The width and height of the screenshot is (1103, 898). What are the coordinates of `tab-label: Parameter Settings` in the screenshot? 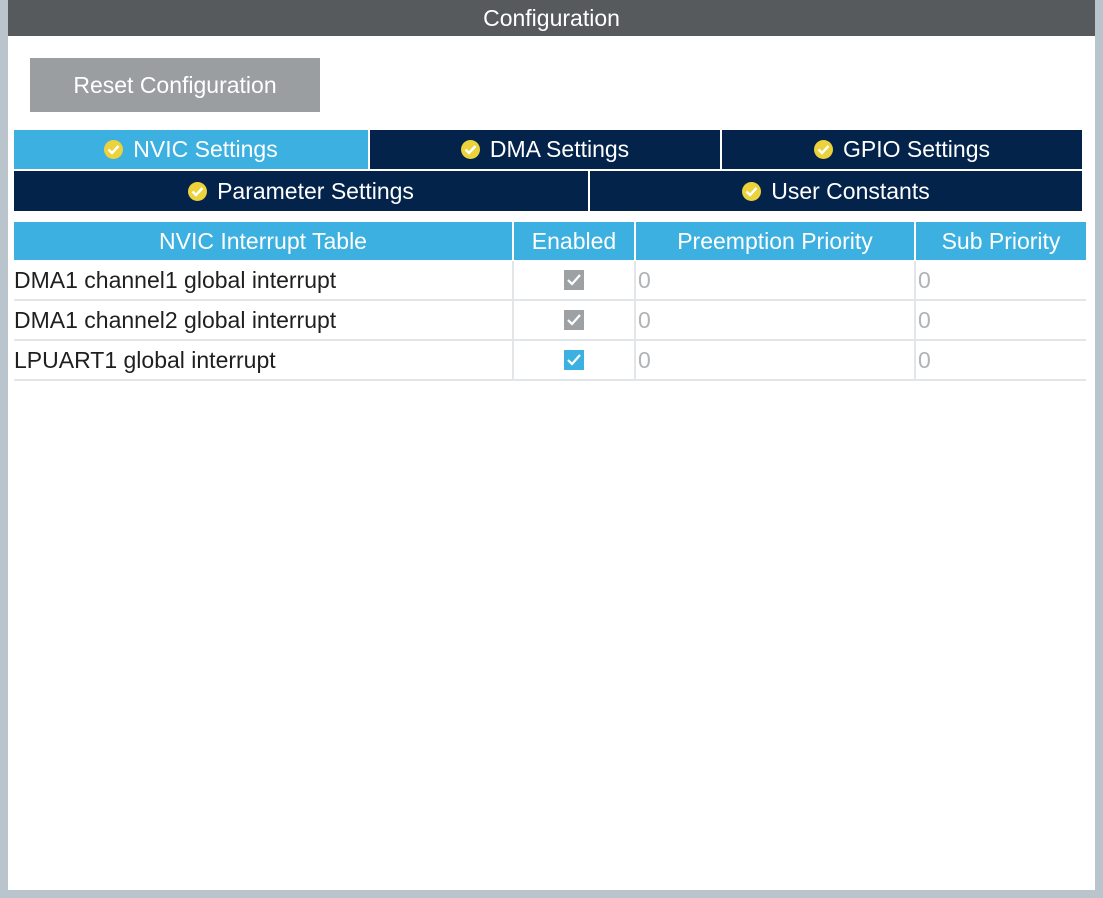 It's located at (315, 190).